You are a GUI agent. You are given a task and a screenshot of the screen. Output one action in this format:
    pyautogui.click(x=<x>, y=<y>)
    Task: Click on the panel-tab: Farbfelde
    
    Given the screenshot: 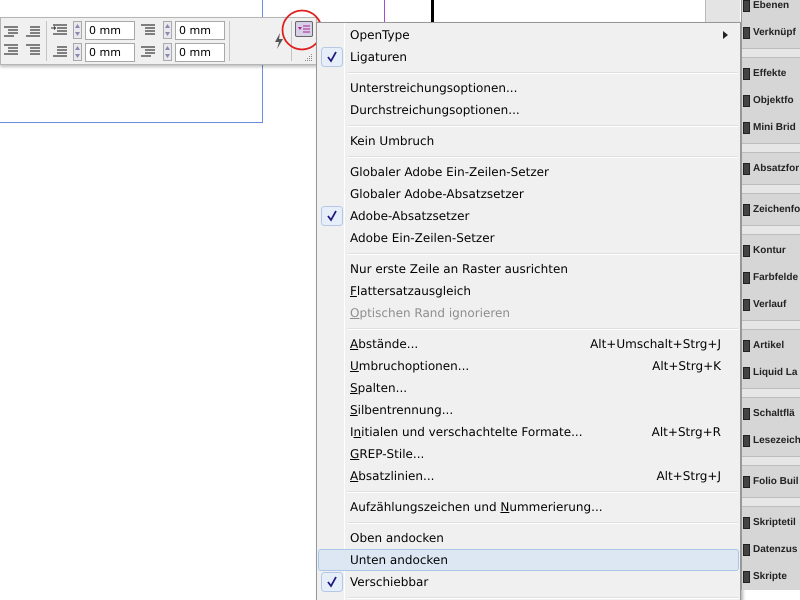 What is the action you would take?
    pyautogui.click(x=771, y=277)
    